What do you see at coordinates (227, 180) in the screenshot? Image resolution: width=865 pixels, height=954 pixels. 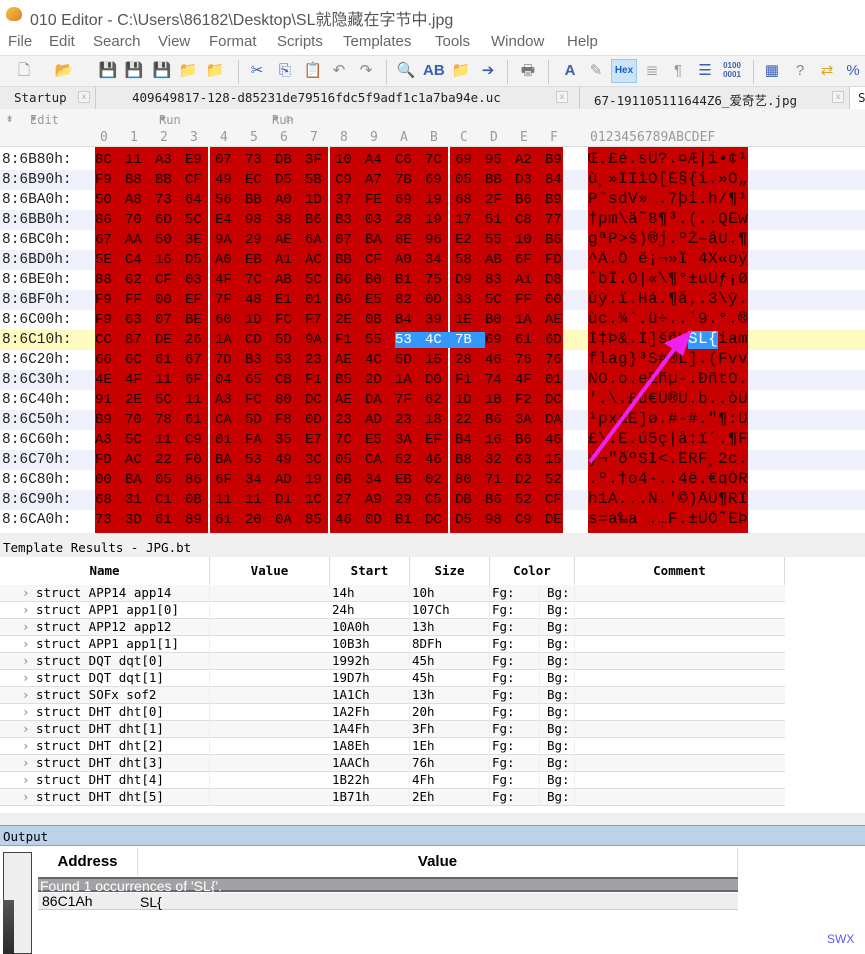 I see `hex-byte: 49` at bounding box center [227, 180].